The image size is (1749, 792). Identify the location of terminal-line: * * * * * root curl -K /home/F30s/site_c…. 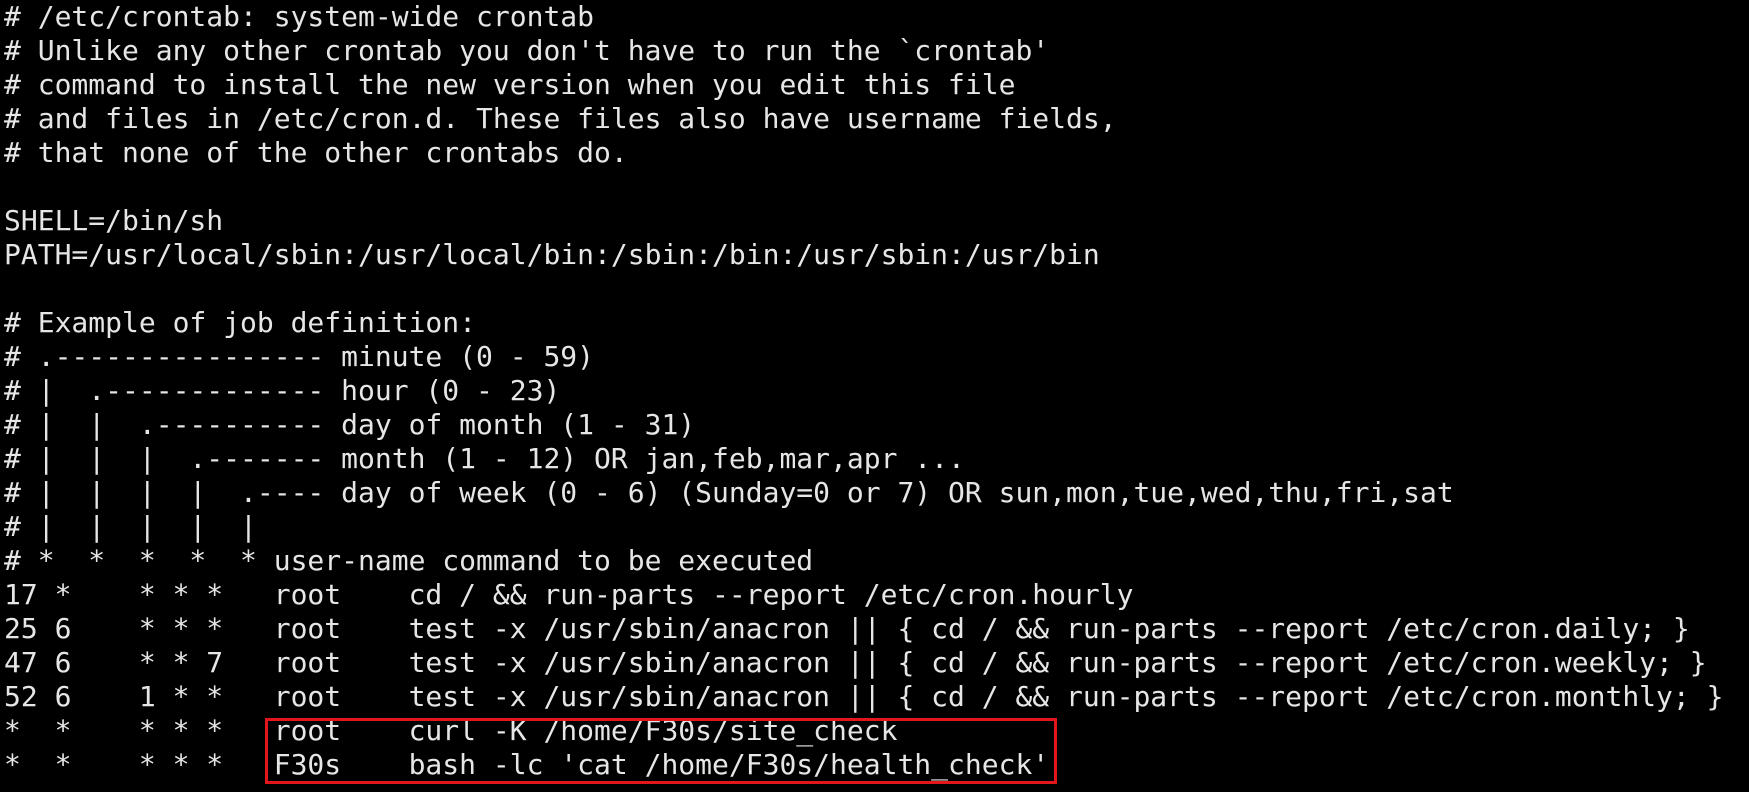
(451, 730).